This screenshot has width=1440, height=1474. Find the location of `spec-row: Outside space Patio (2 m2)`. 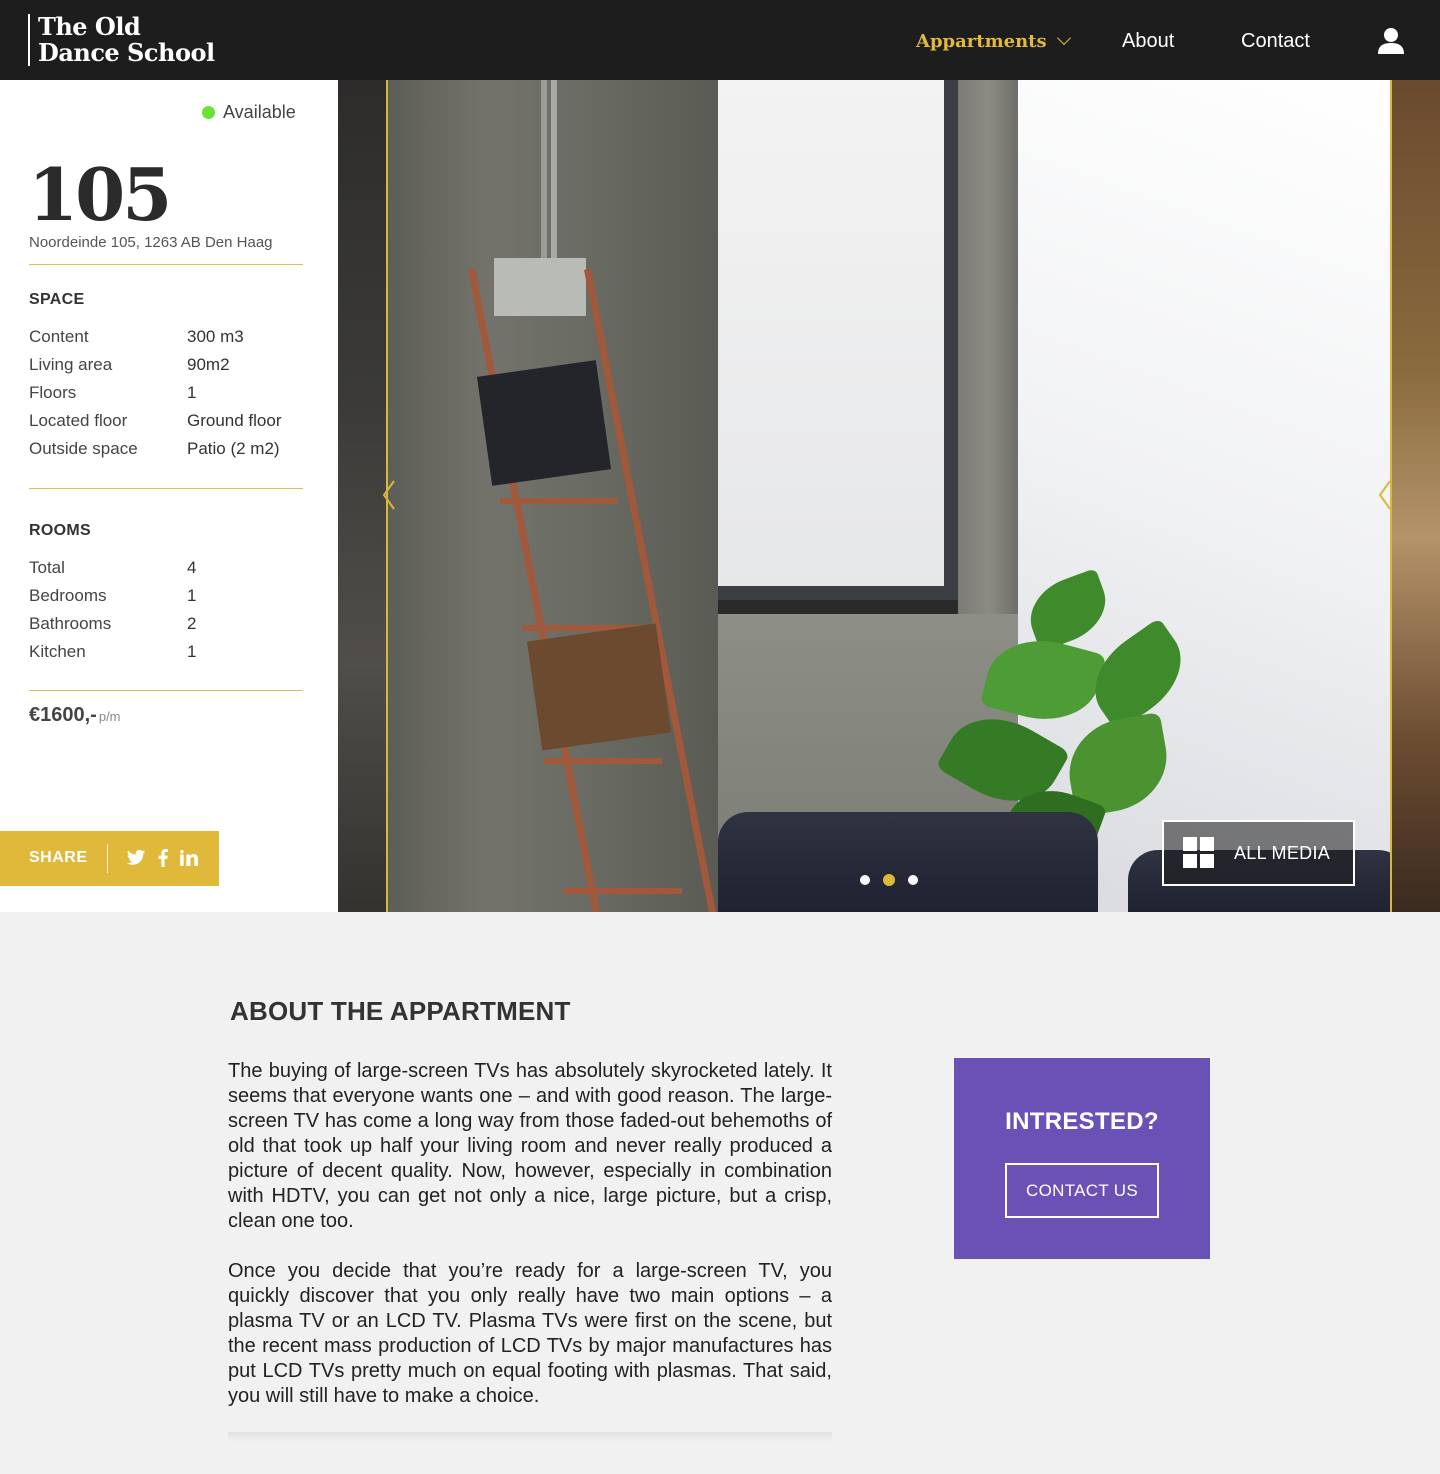

spec-row: Outside space Patio (2 m2) is located at coordinates (169, 451).